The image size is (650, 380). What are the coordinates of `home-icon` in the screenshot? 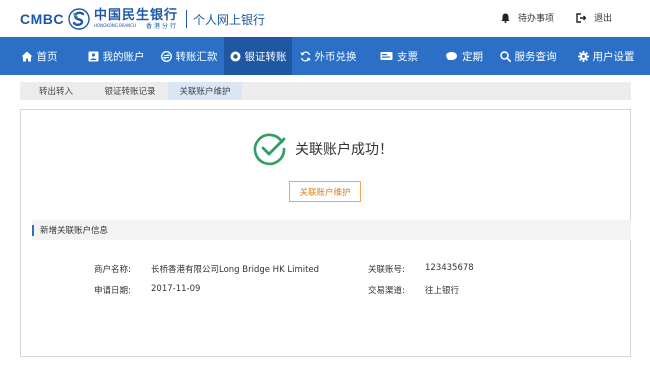 It's located at (26, 56).